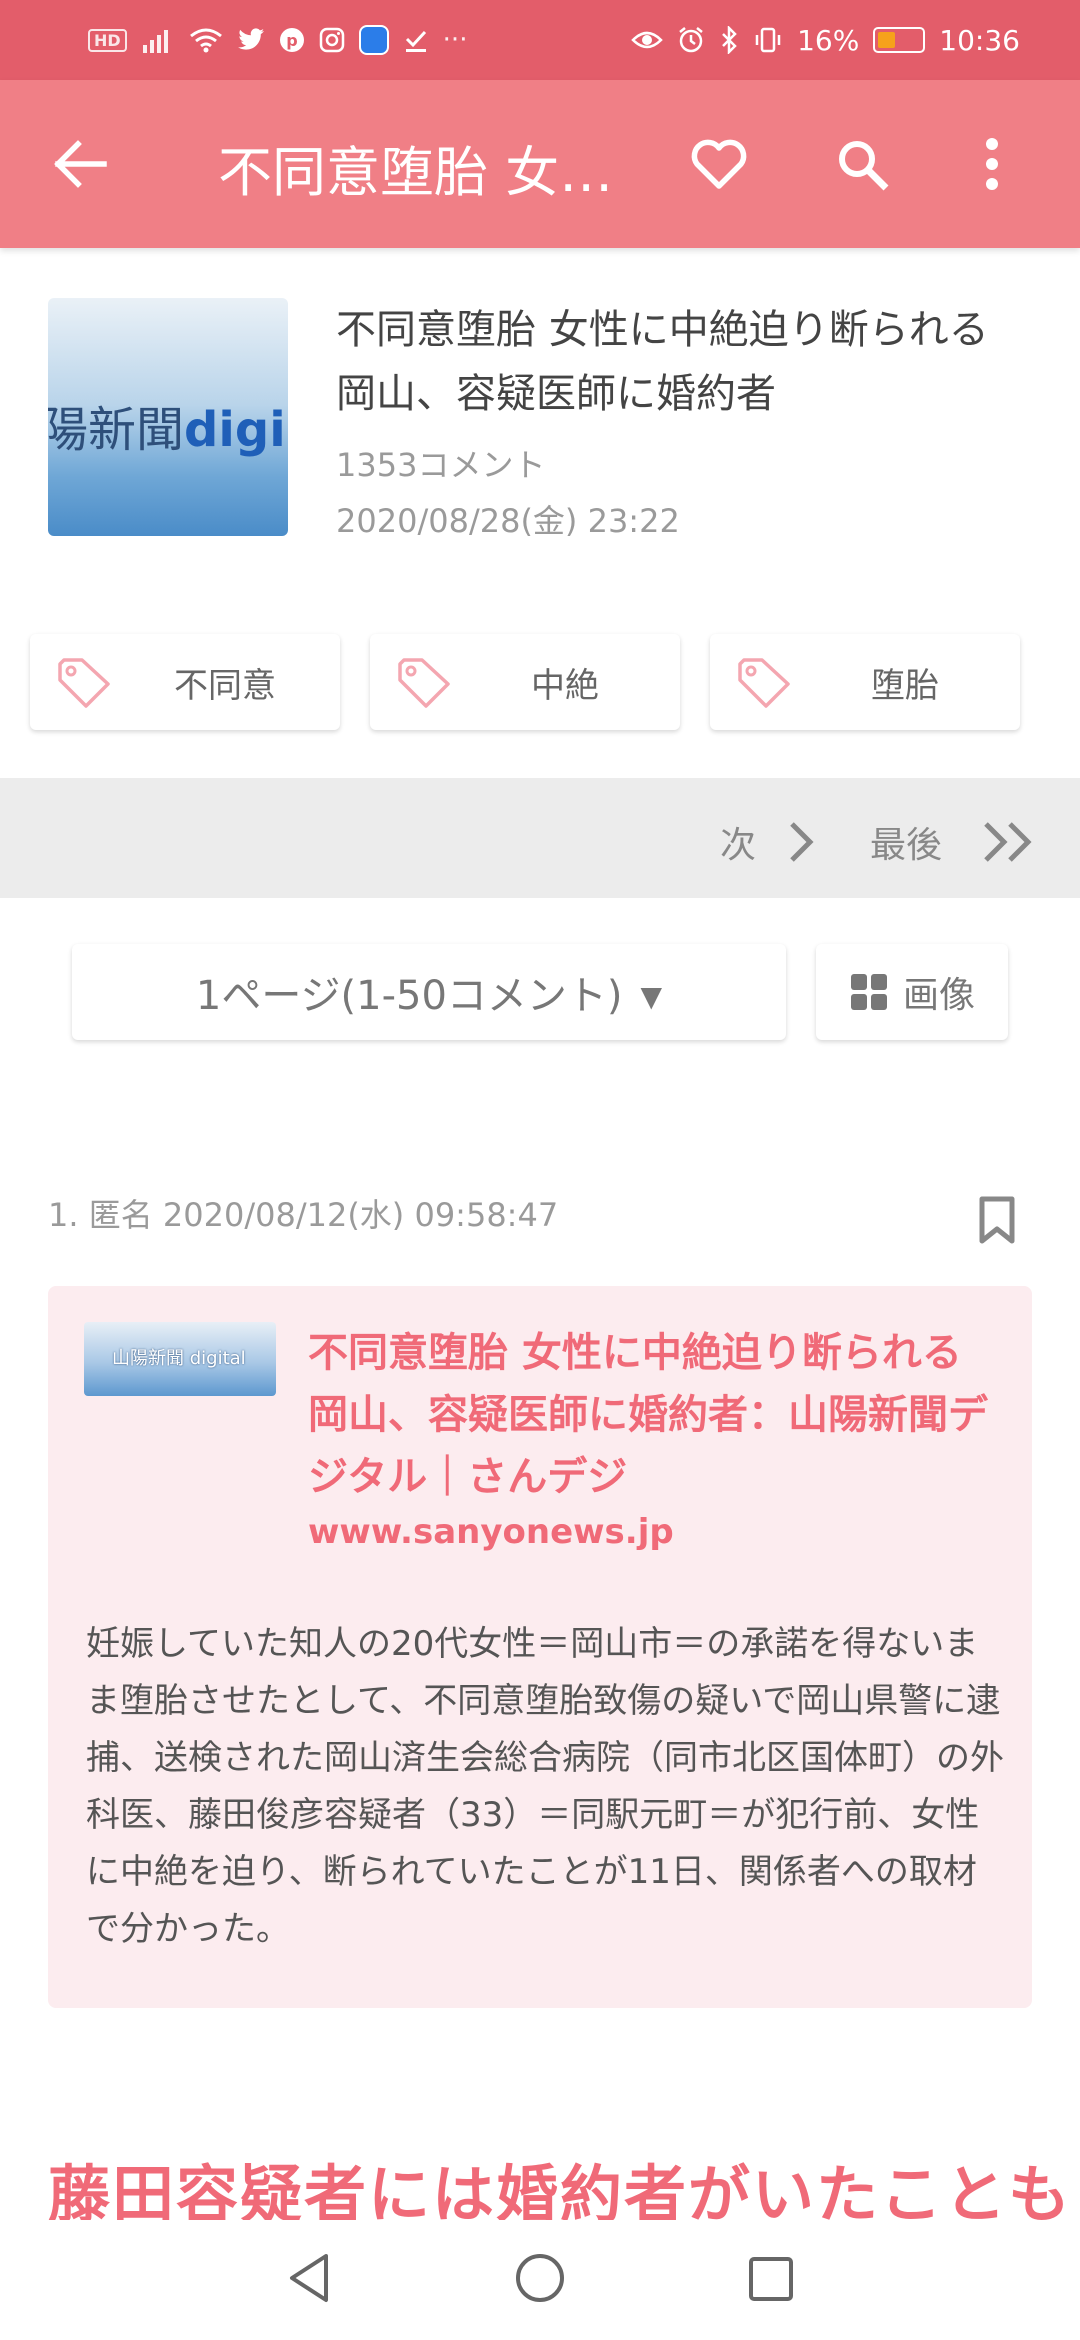  What do you see at coordinates (409, 996) in the screenshot?
I see `page-select-value: 1ページ(1-50コメント)` at bounding box center [409, 996].